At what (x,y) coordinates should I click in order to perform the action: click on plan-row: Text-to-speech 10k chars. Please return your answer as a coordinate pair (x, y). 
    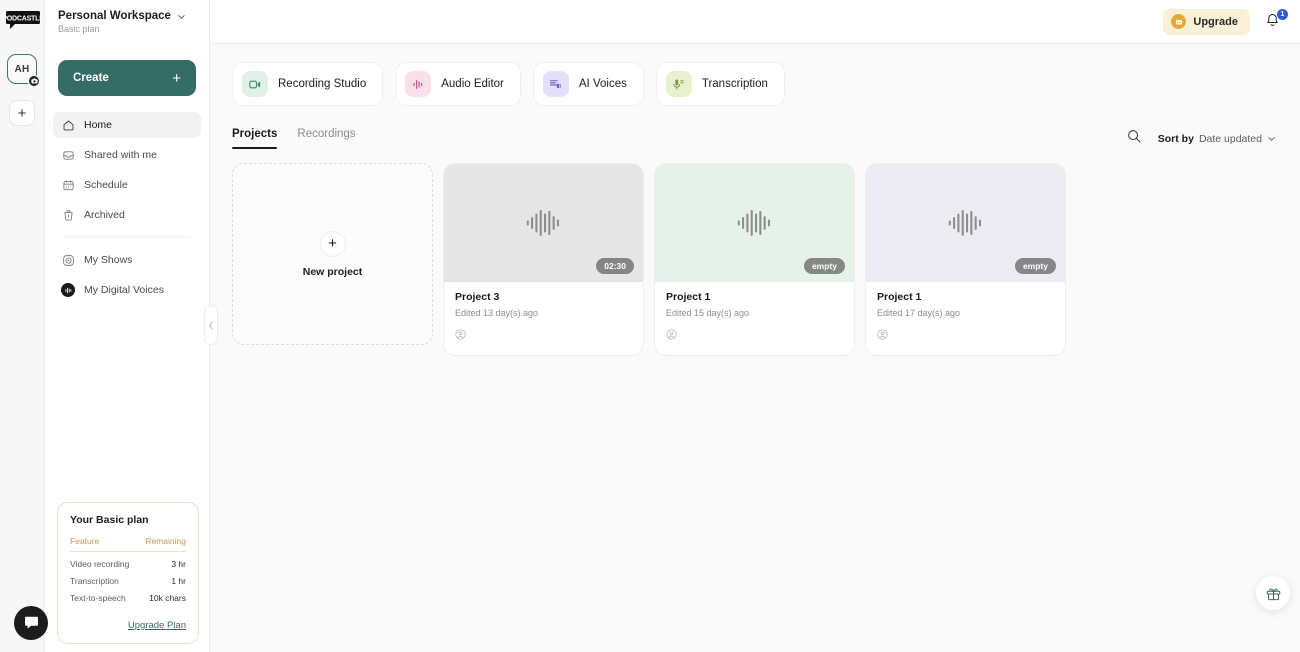
    Looking at the image, I should click on (128, 598).